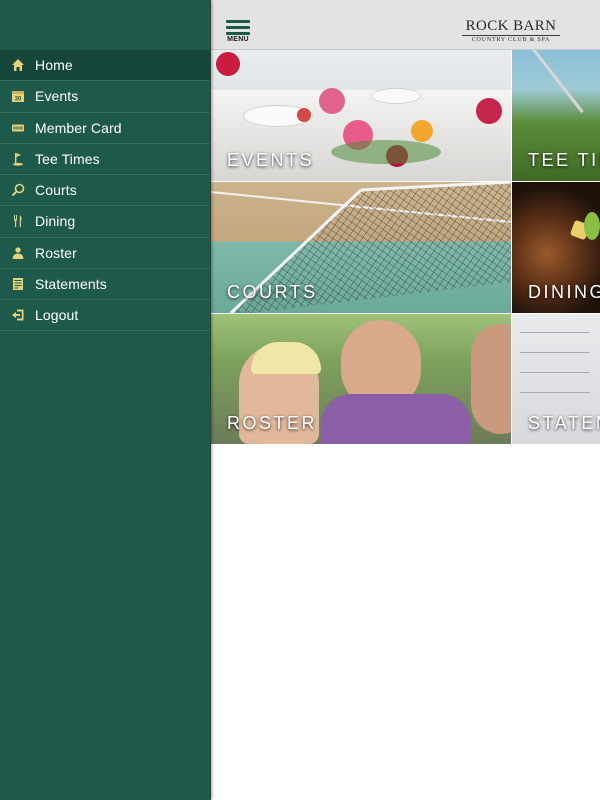 Image resolution: width=600 pixels, height=800 pixels. What do you see at coordinates (105, 222) in the screenshot?
I see `sidebar-item-dining: Dining` at bounding box center [105, 222].